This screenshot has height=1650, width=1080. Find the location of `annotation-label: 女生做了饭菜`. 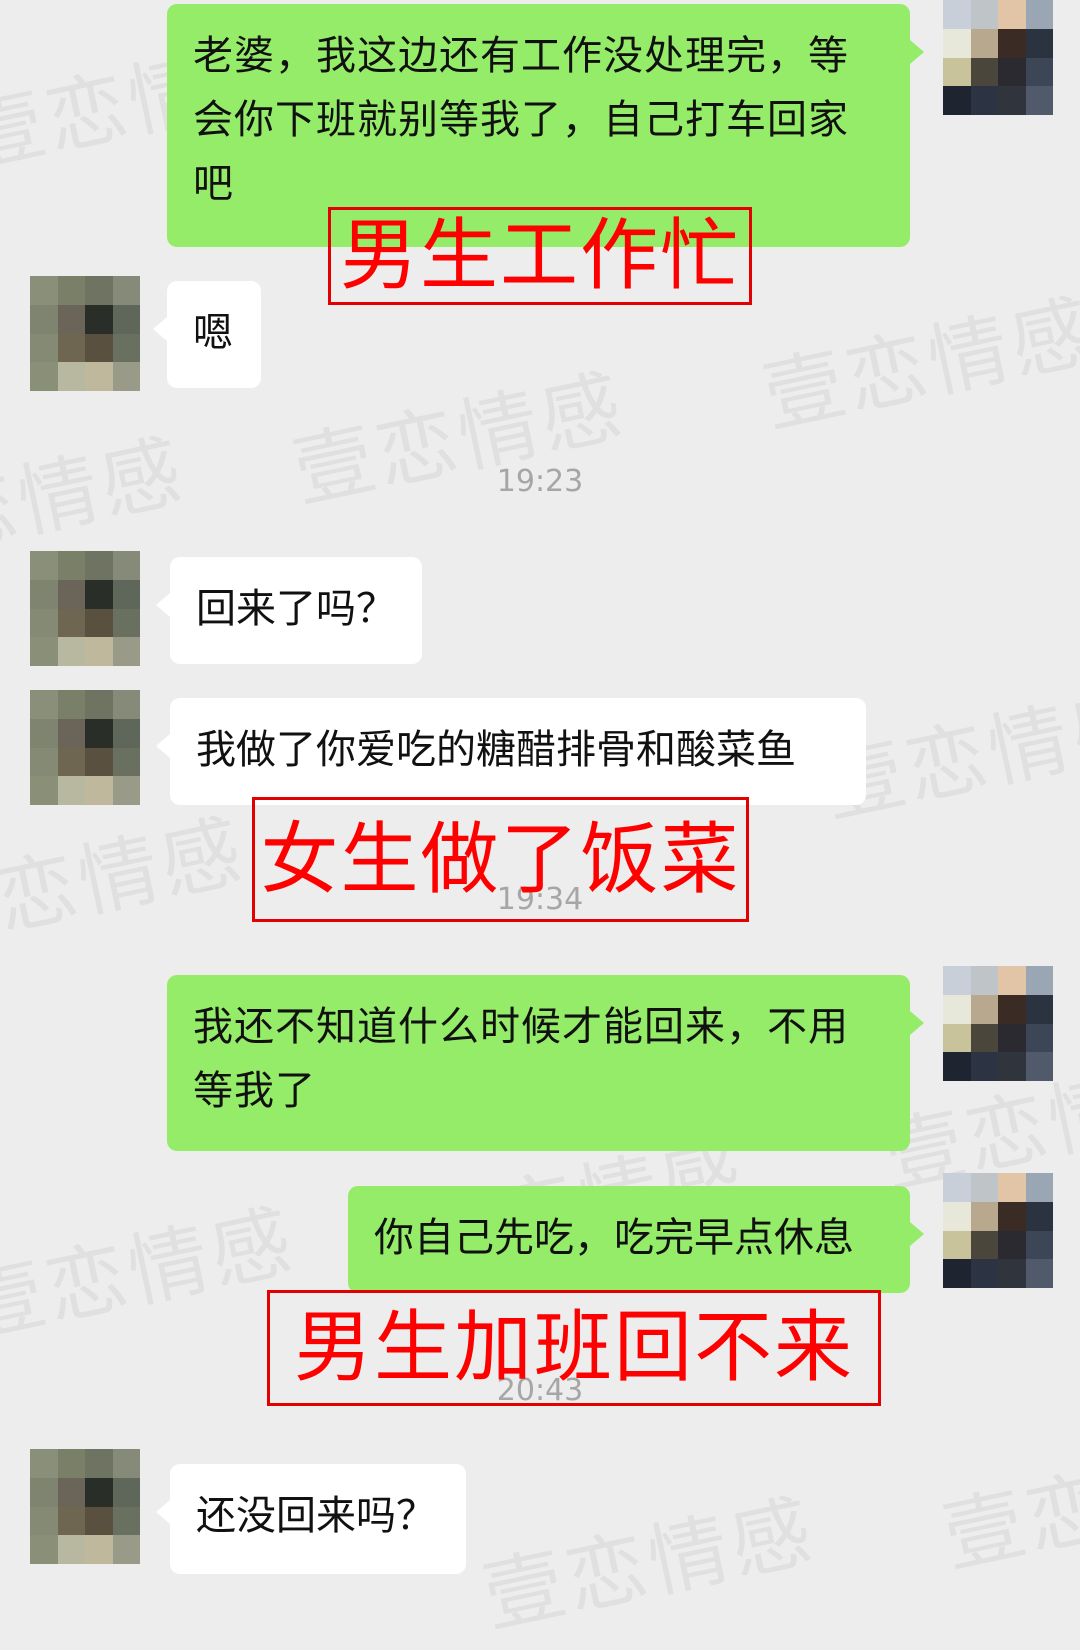

annotation-label: 女生做了饭菜 is located at coordinates (500, 859).